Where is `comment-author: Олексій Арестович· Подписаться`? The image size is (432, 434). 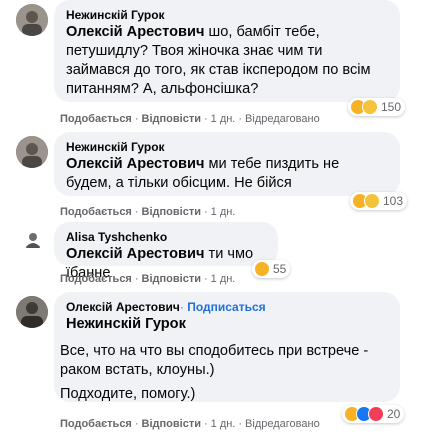 comment-author: Олексій Арестович· Подписаться is located at coordinates (166, 307).